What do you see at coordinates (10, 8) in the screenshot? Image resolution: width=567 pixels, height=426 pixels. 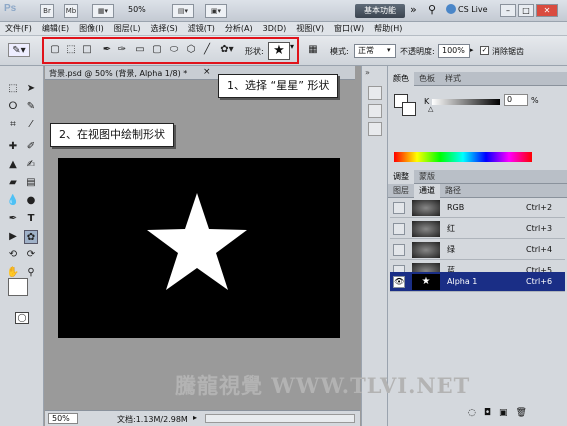 I see `photoshop-logo: Ps` at bounding box center [10, 8].